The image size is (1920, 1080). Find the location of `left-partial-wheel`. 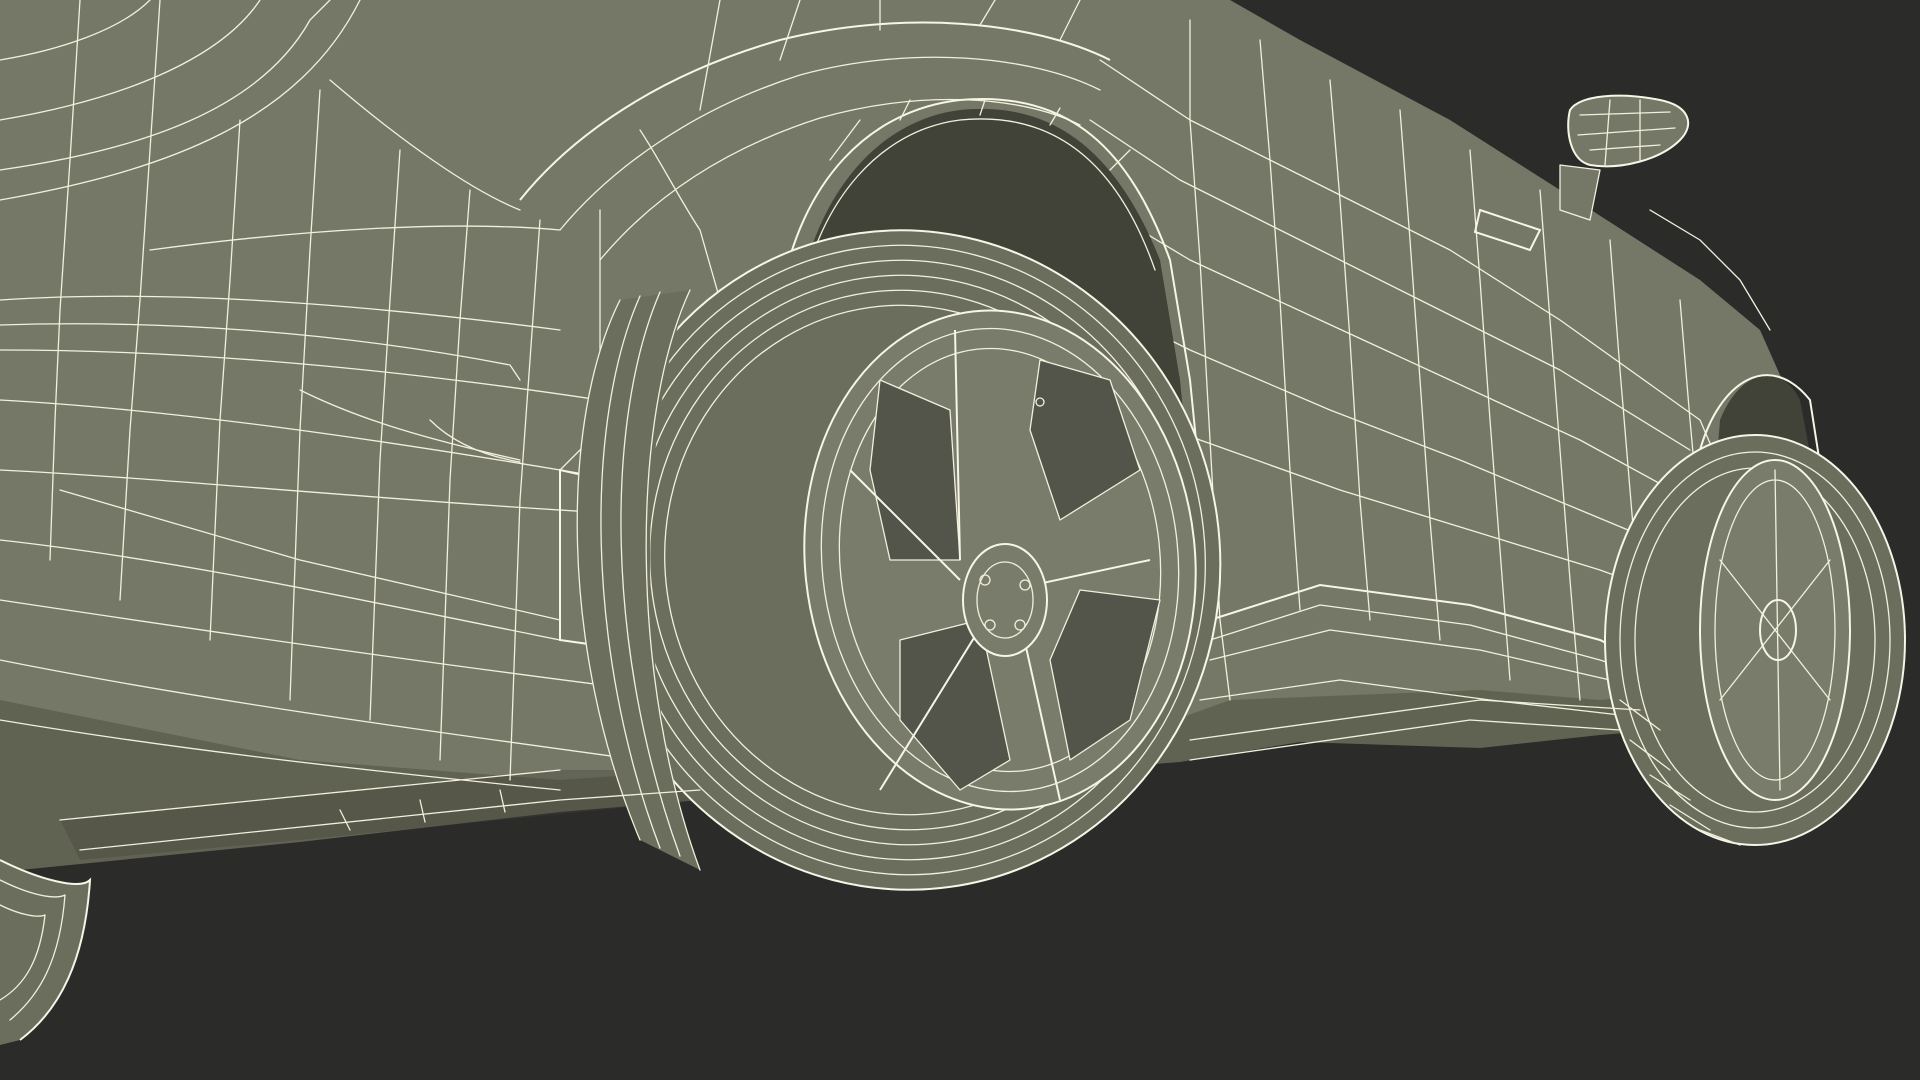

left-partial-wheel is located at coordinates (46, 952).